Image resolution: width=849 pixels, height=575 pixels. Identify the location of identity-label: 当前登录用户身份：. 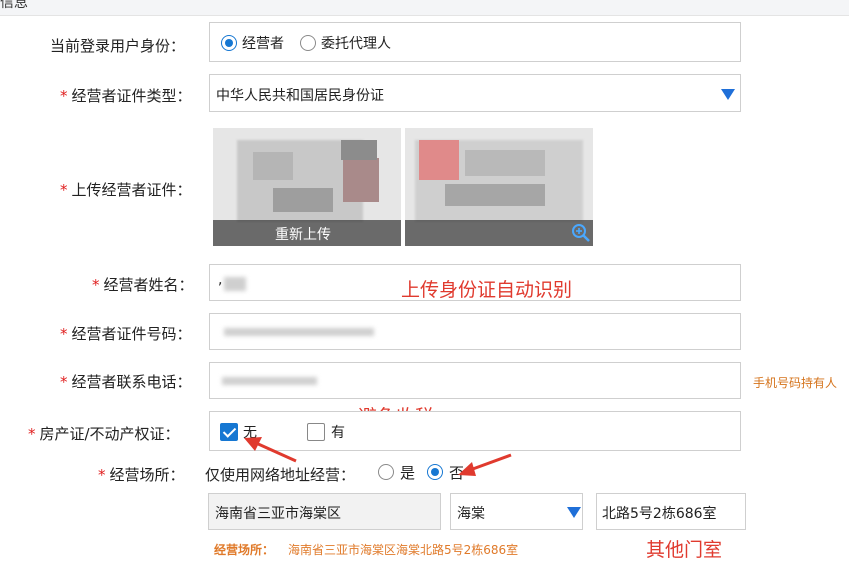
(118, 46).